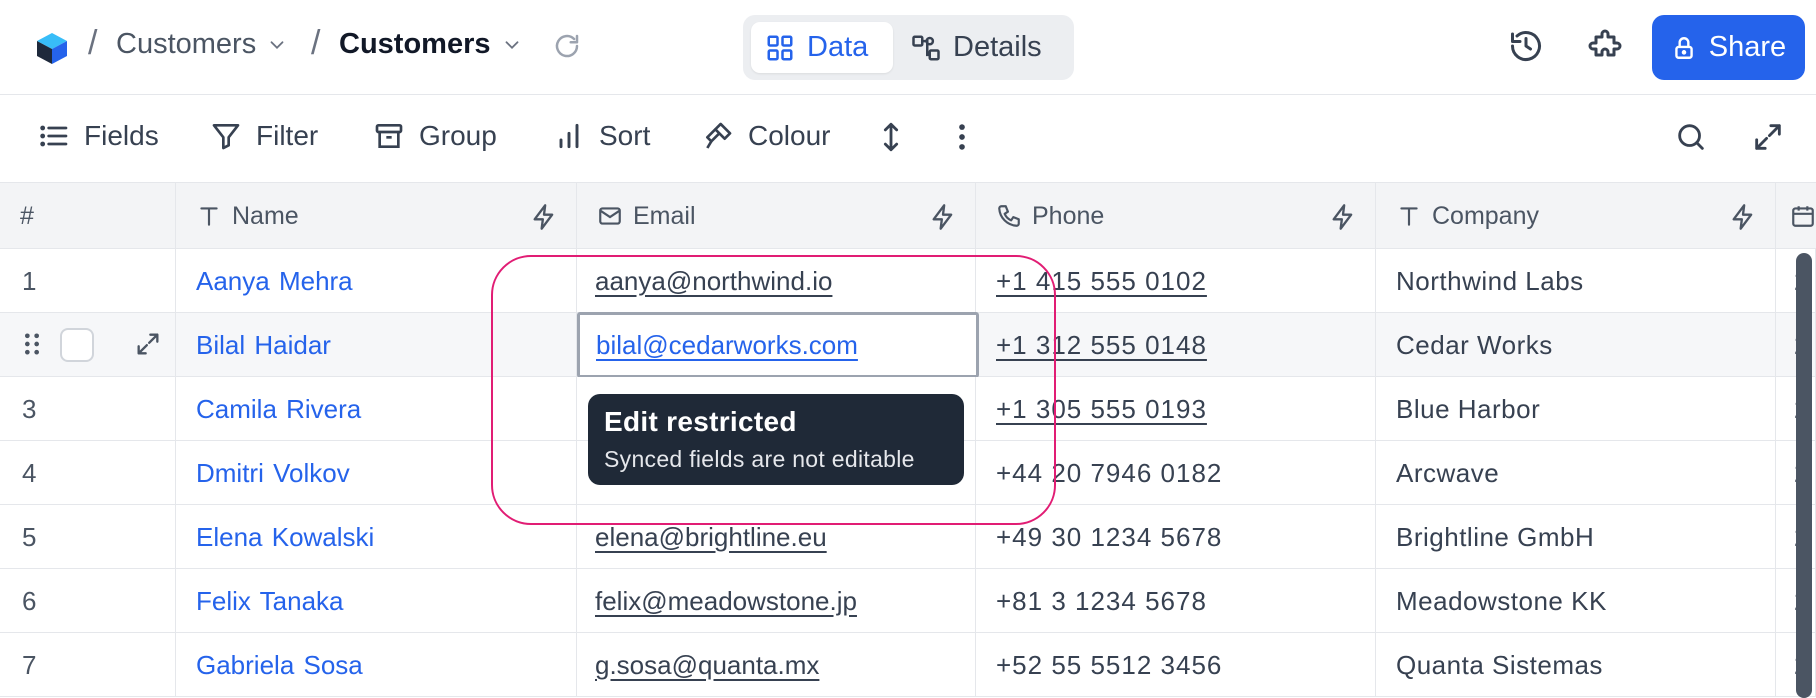  I want to click on name-cell: Camila Rivera, so click(376, 409).